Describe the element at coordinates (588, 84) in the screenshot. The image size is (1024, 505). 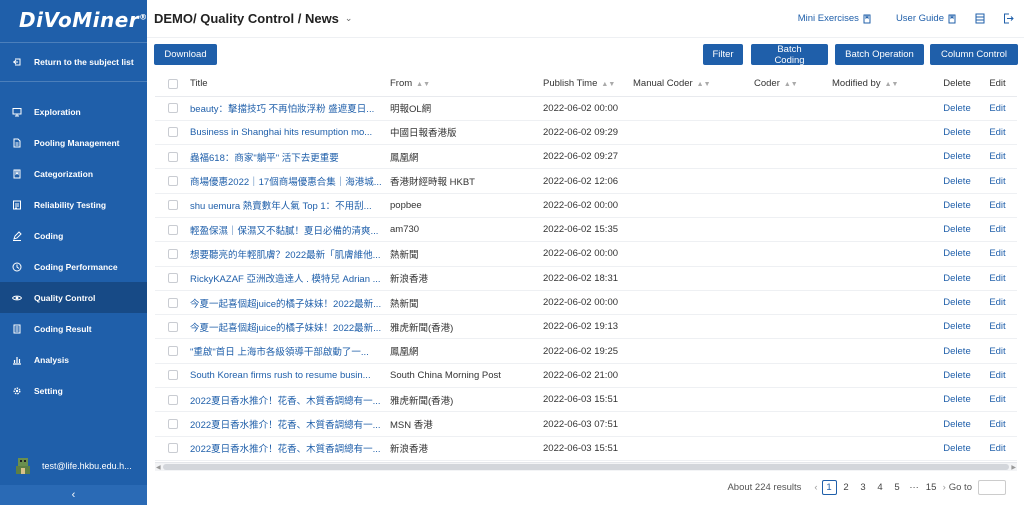
I see `column-publish-time: Publish Time ▲▼` at that location.